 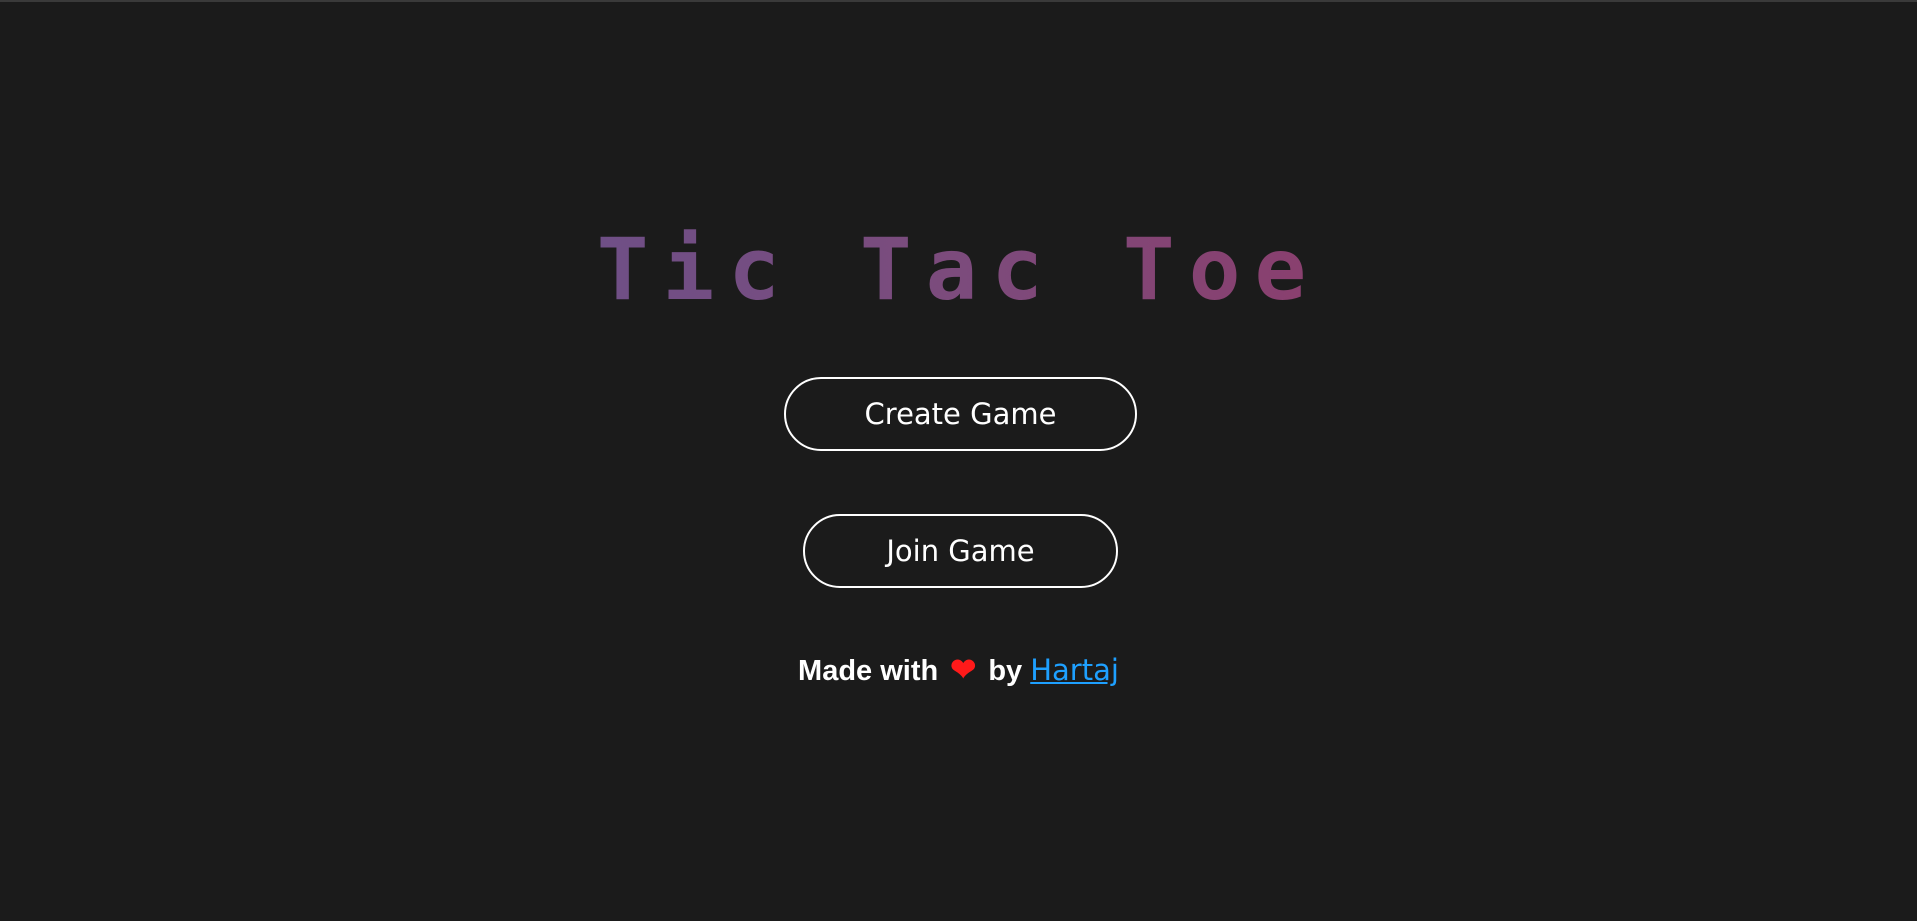 I want to click on credit-prefix: Made with, so click(x=868, y=671).